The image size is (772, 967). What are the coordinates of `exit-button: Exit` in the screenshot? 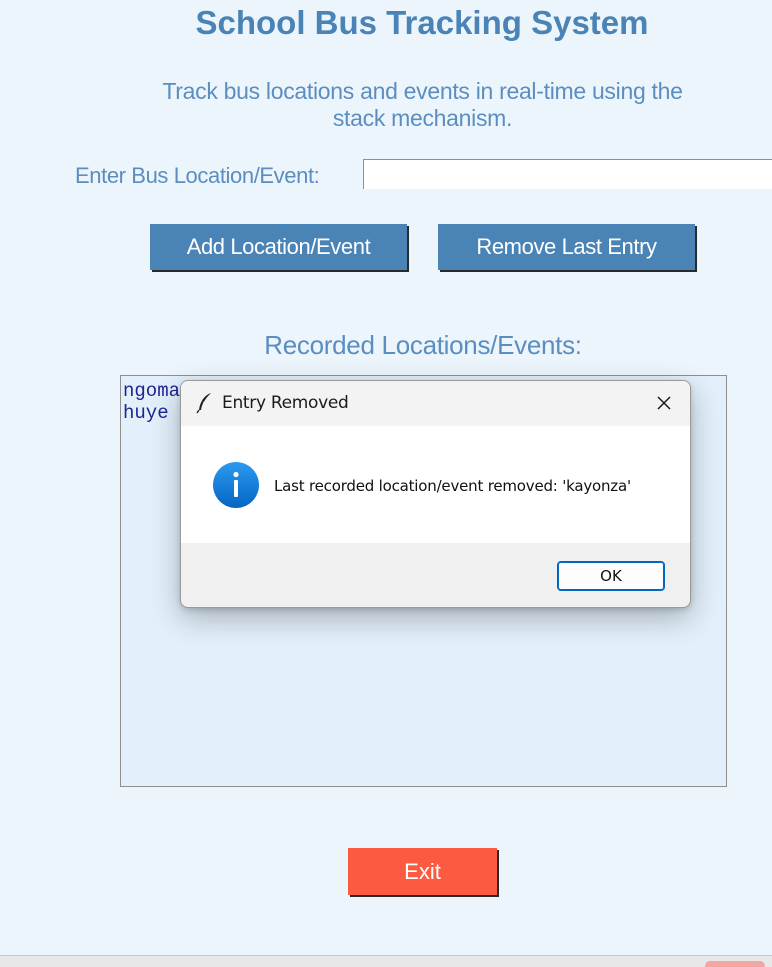 It's located at (422, 871).